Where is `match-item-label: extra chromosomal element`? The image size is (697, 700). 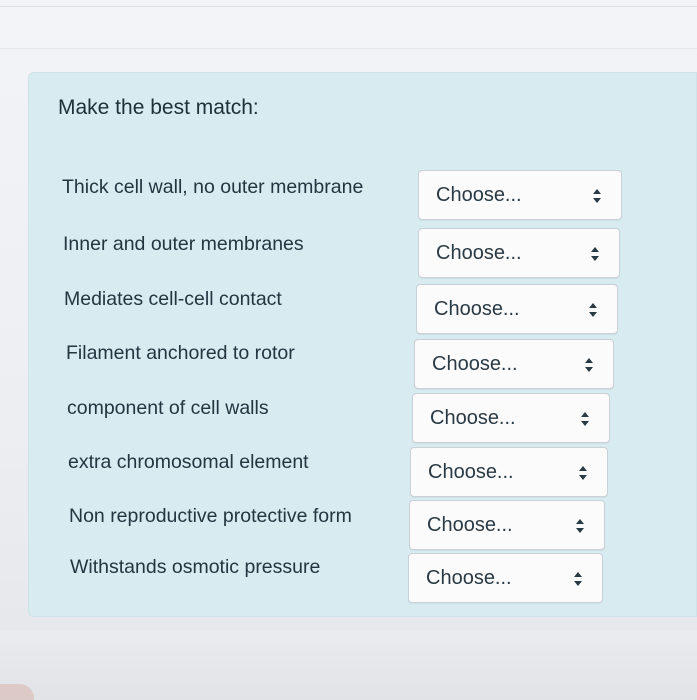 match-item-label: extra chromosomal element is located at coordinates (188, 462).